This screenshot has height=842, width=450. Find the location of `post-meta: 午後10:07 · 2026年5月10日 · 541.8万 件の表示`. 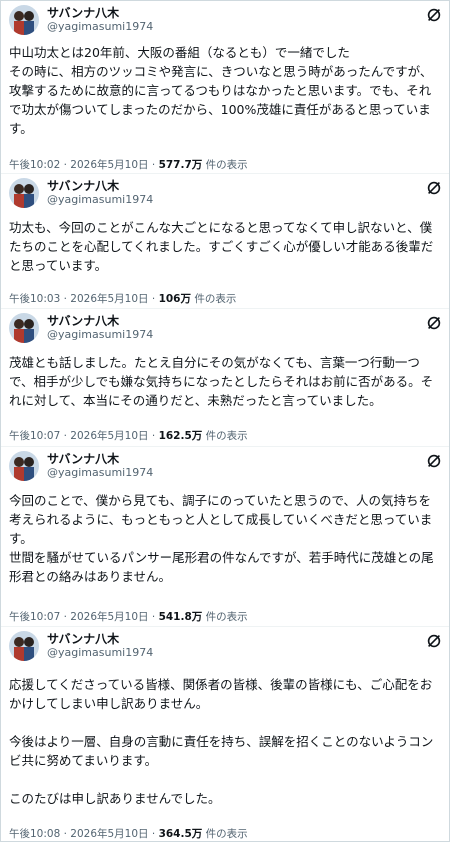

post-meta: 午後10:07 · 2026年5月10日 · 541.8万 件の表示 is located at coordinates (128, 616).